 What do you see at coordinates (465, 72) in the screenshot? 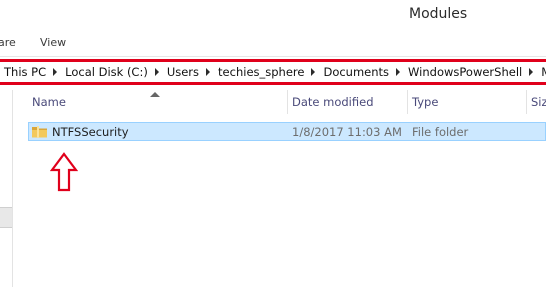
I see `breadcrumb-item-windowspowershell: WindowsPowerShell` at bounding box center [465, 72].